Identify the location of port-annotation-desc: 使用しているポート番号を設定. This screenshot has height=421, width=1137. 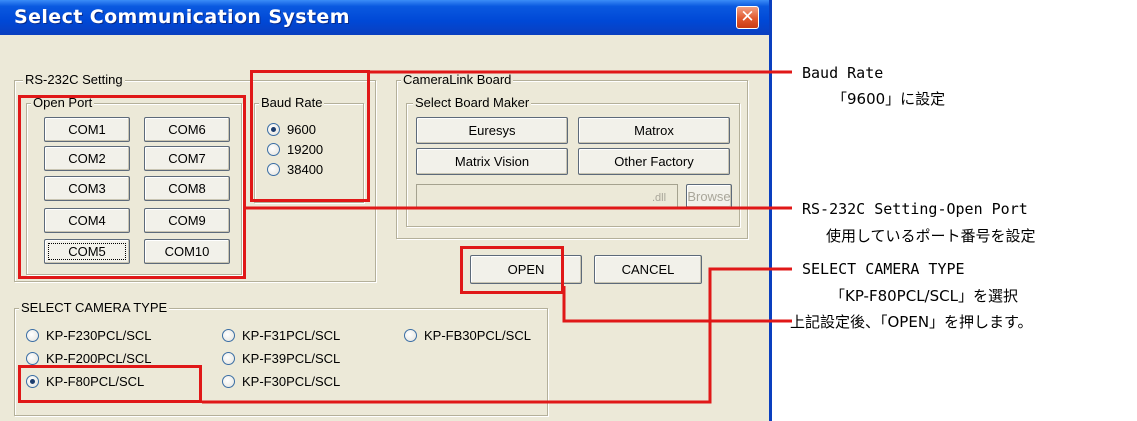
(931, 236).